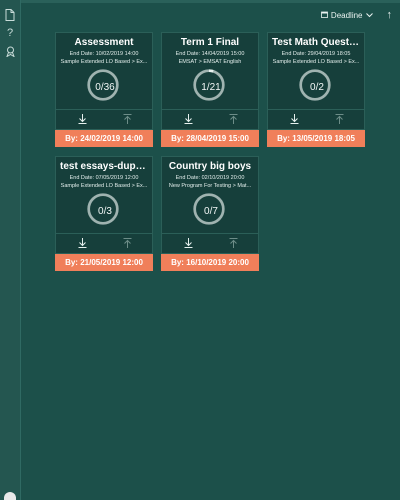 This screenshot has height=500, width=400. What do you see at coordinates (316, 54) in the screenshot?
I see `card-end-date: End Date: 29/04/2019 18:05` at bounding box center [316, 54].